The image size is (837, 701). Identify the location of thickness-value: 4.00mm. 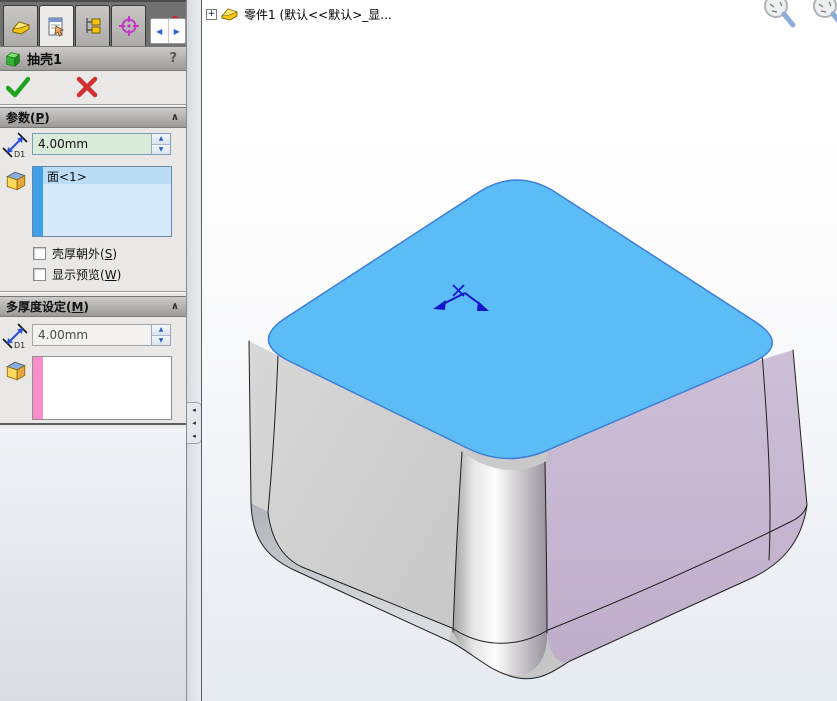
(63, 144).